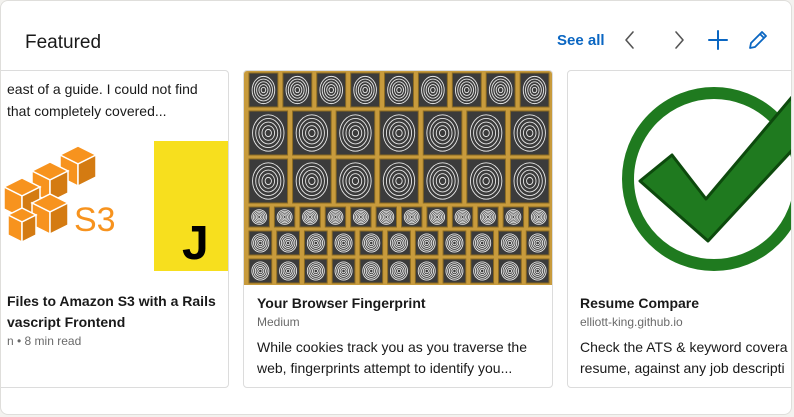  What do you see at coordinates (631, 322) in the screenshot?
I see `card-source: elliott-king.github.io` at bounding box center [631, 322].